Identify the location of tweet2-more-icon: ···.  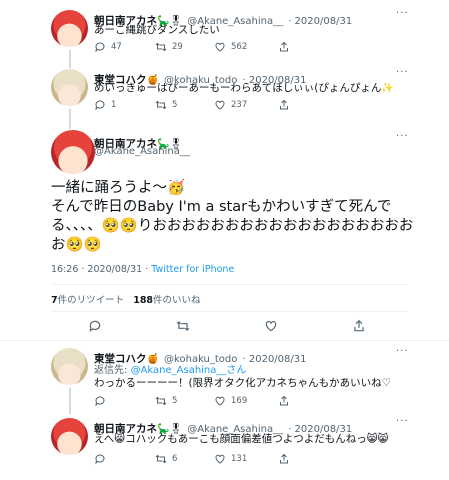
(402, 72).